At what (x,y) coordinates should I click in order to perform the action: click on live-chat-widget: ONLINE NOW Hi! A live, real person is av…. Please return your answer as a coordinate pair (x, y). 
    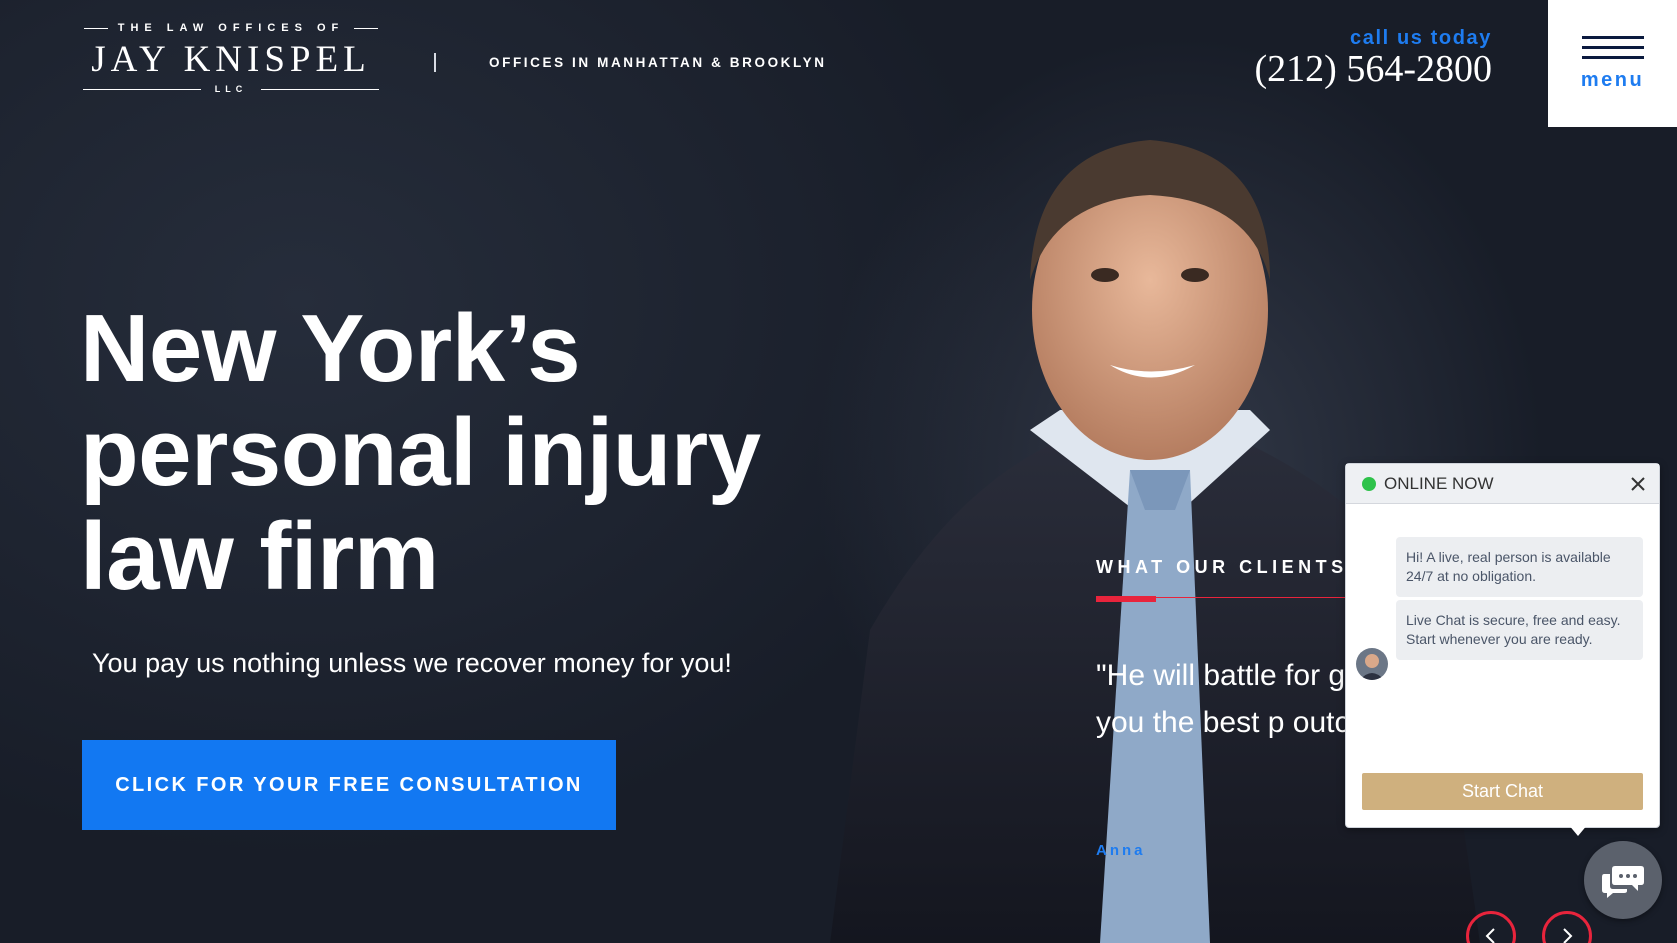
    Looking at the image, I should click on (1502, 645).